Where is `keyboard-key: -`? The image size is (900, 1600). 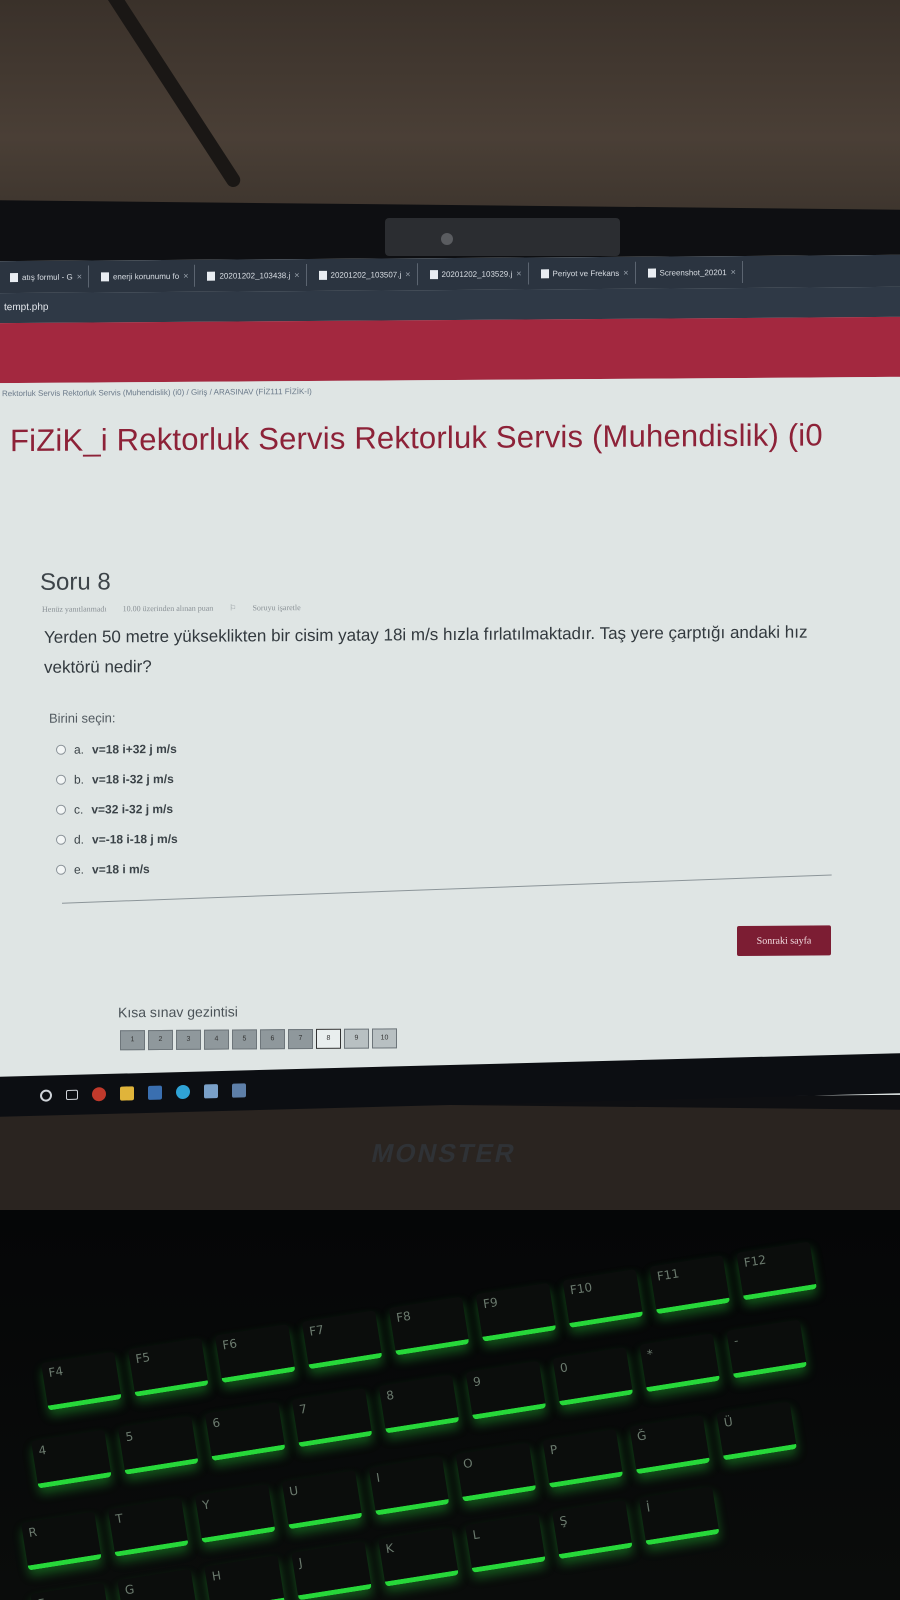
keyboard-key: - is located at coordinates (766, 1349).